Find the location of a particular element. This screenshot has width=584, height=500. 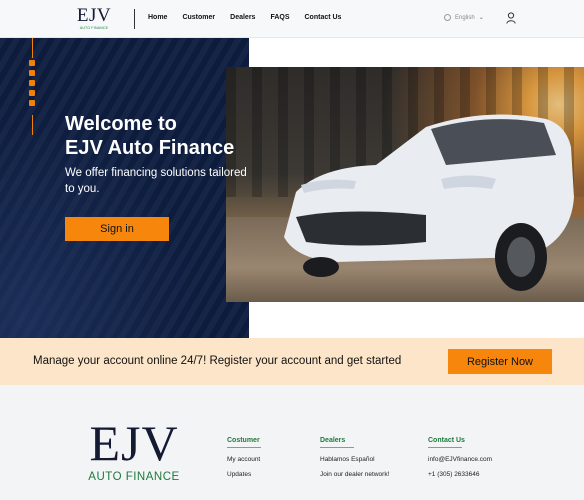

facebook-icon is located at coordinates (32, 63).